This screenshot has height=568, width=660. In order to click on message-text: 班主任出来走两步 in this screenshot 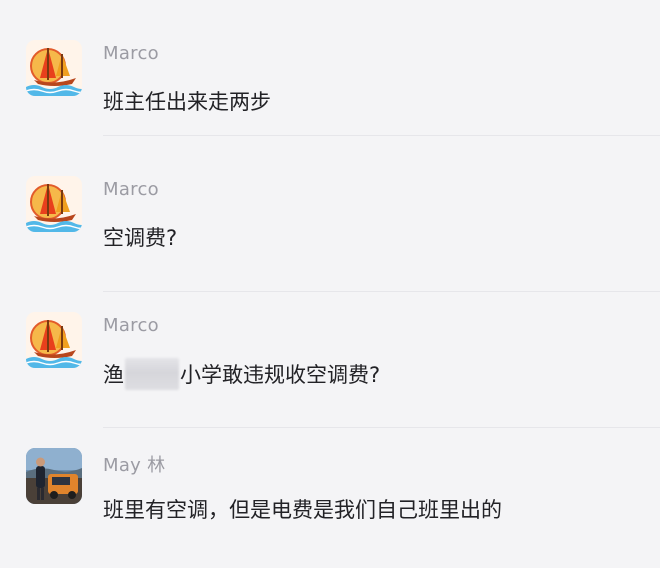, I will do `click(187, 101)`.